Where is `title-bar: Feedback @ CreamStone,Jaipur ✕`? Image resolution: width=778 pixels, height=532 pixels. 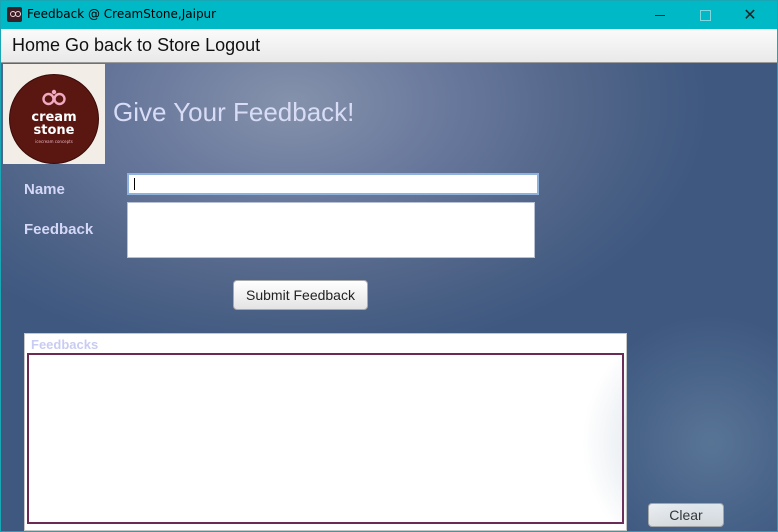
title-bar: Feedback @ CreamStone,Jaipur ✕ is located at coordinates (389, 15).